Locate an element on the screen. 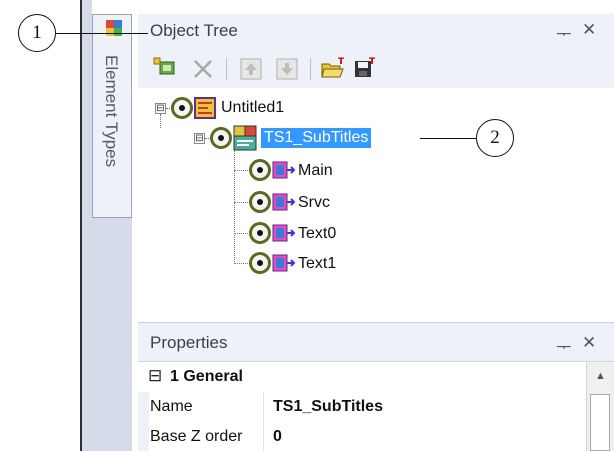  side-strip is located at coordinates (87, 225).